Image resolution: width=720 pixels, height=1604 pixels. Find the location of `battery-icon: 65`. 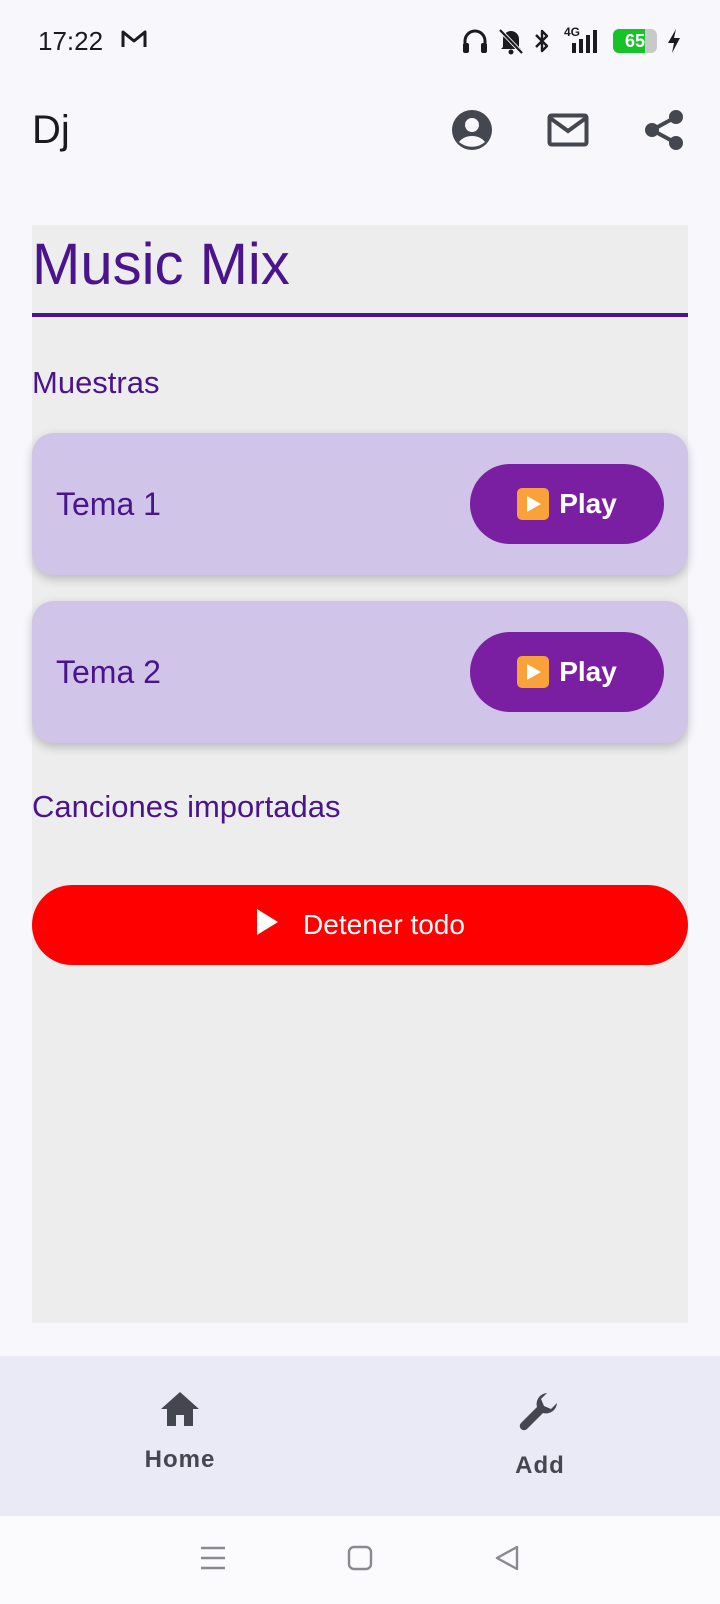

battery-icon: 65 is located at coordinates (635, 41).